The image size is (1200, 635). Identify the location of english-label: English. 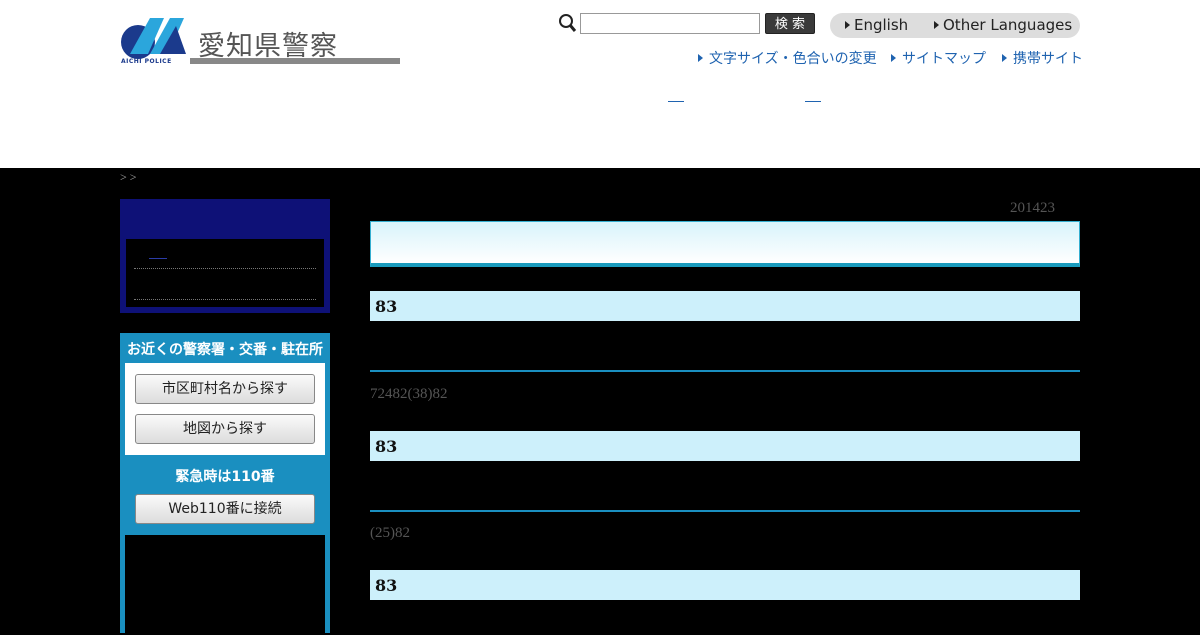
(881, 25).